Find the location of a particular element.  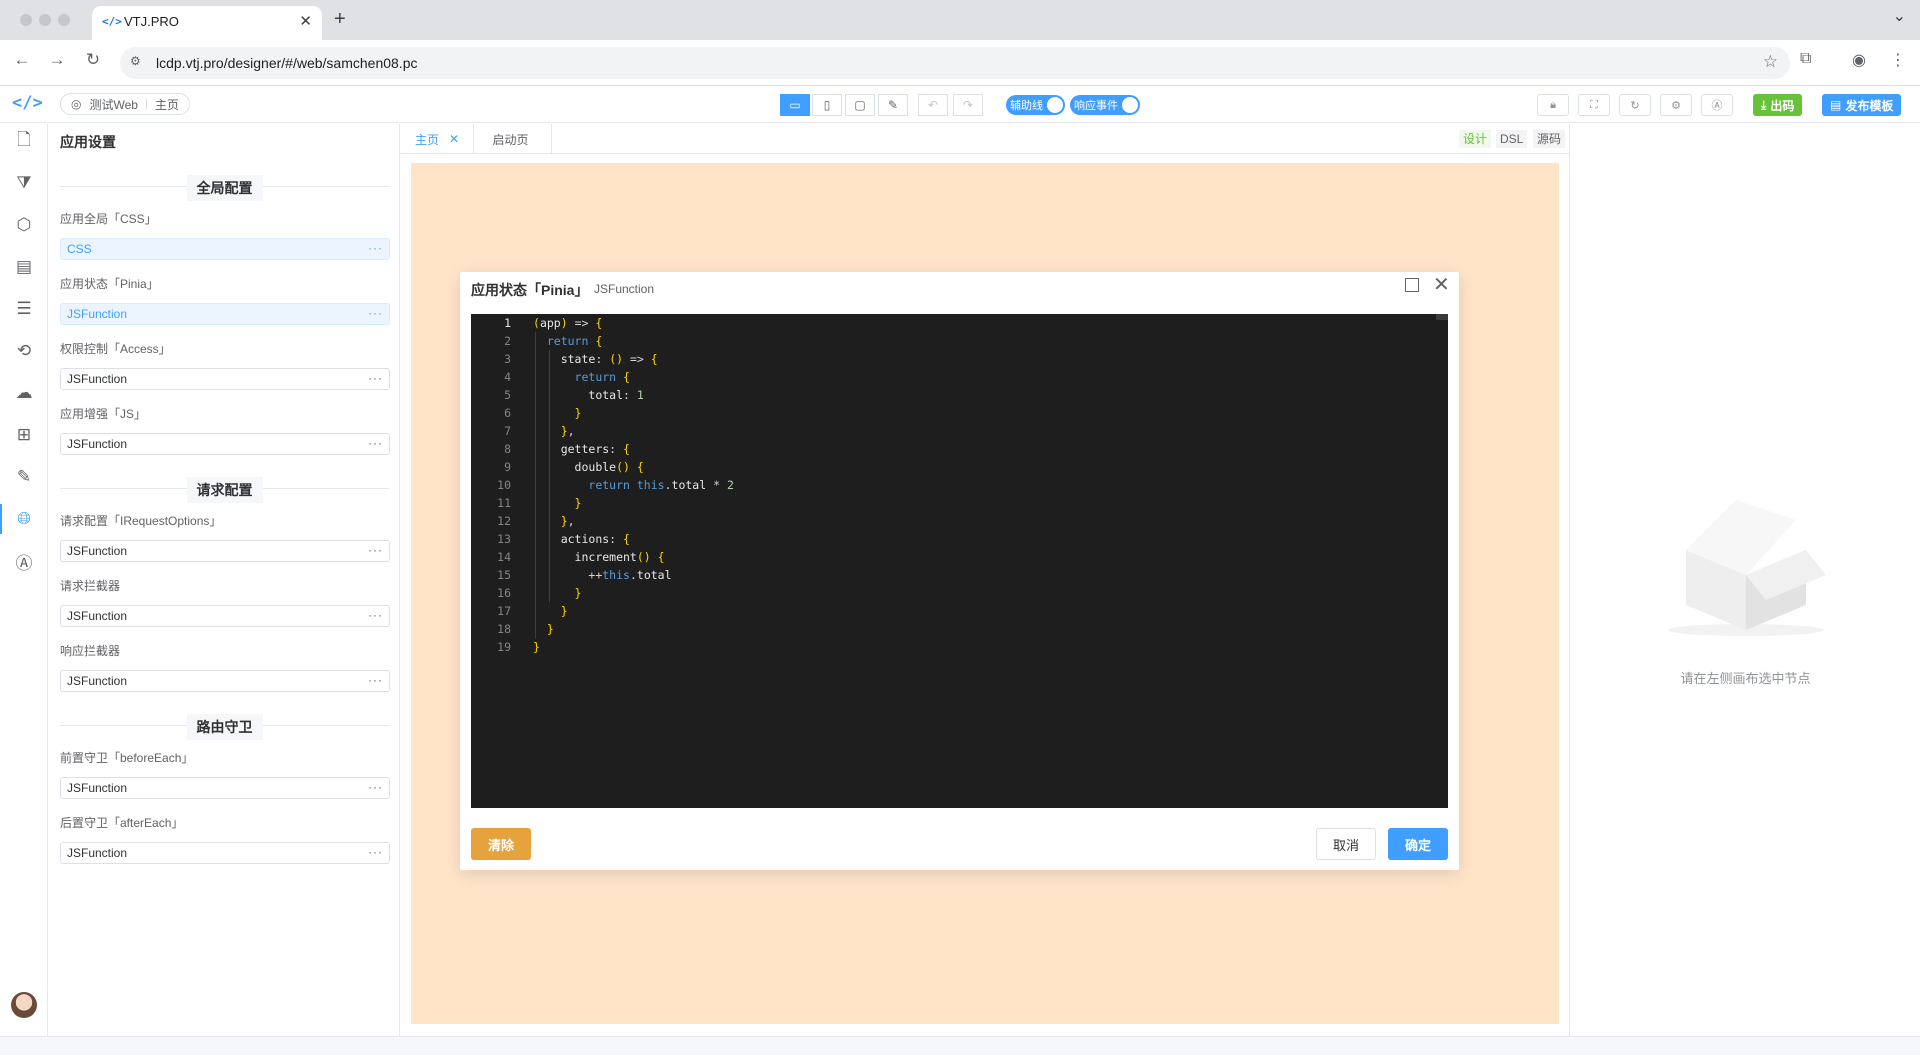

api-cloud-icon: ☁ is located at coordinates (24, 393).